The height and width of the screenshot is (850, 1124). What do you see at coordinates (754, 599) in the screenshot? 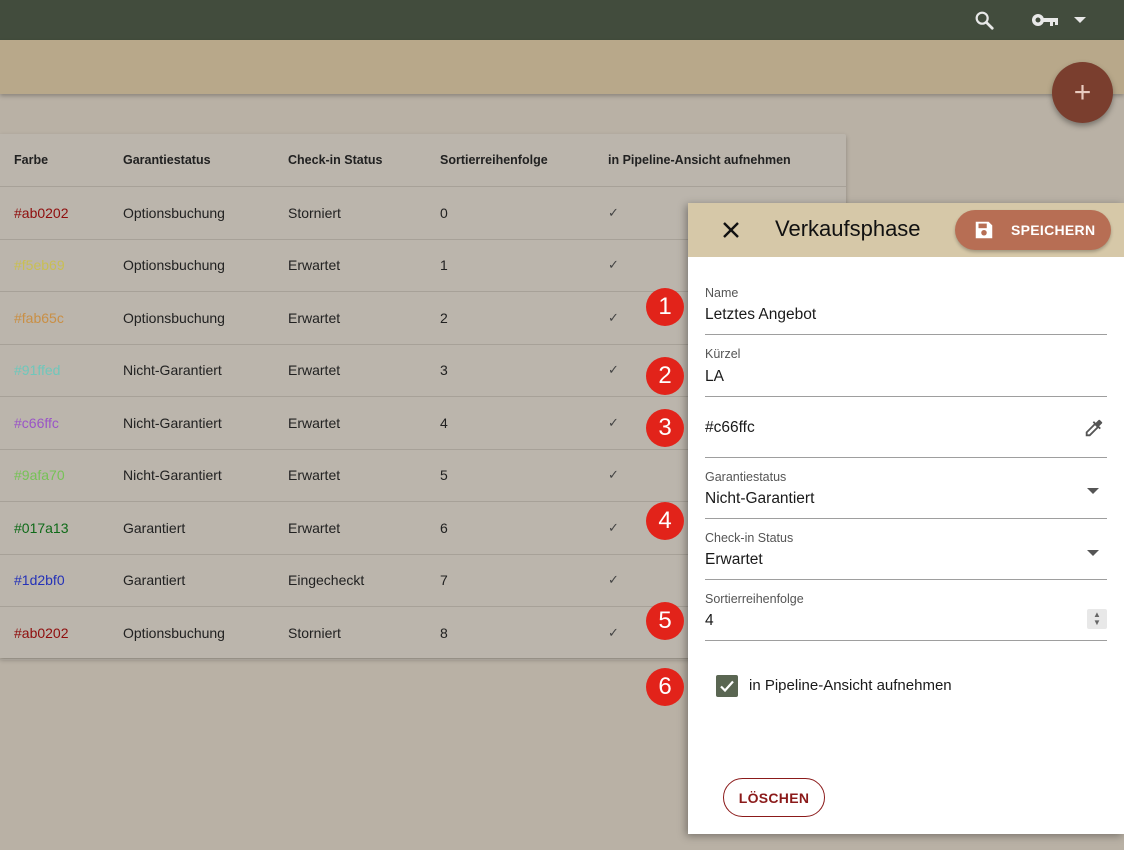
I see `sortierreihenfolge-label: Sortierreihenfolge` at bounding box center [754, 599].